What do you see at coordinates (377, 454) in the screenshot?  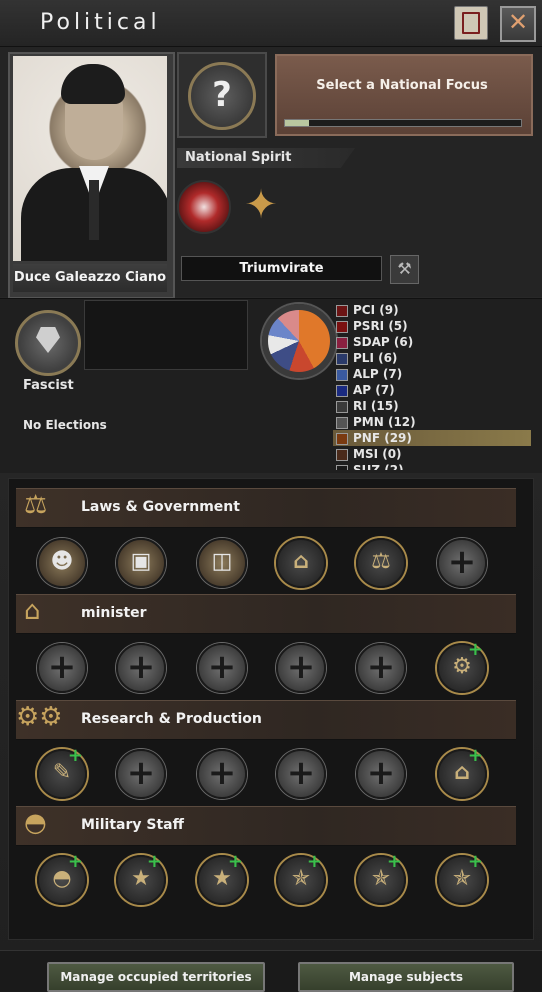 I see `party-name: MSI (0)` at bounding box center [377, 454].